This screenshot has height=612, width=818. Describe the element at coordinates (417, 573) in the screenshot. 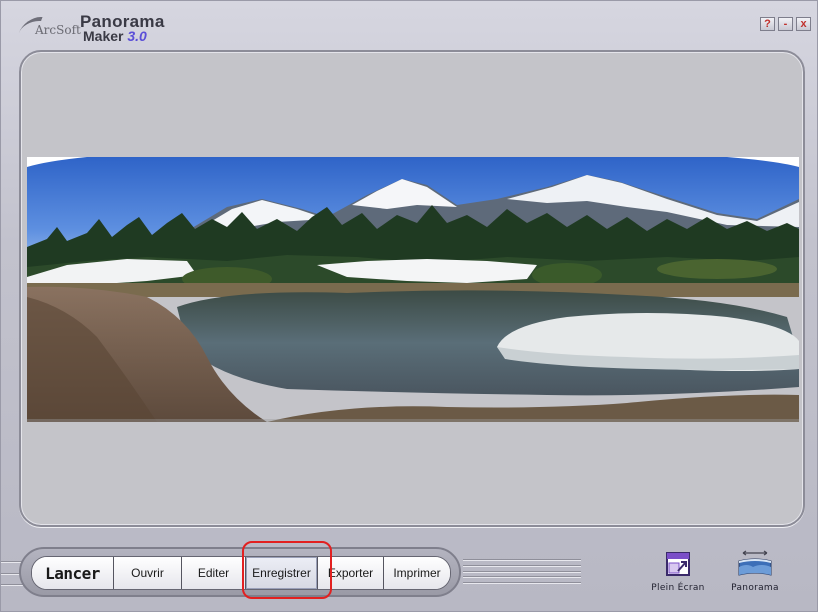

I see `imprimer-button: Imprimer` at that location.